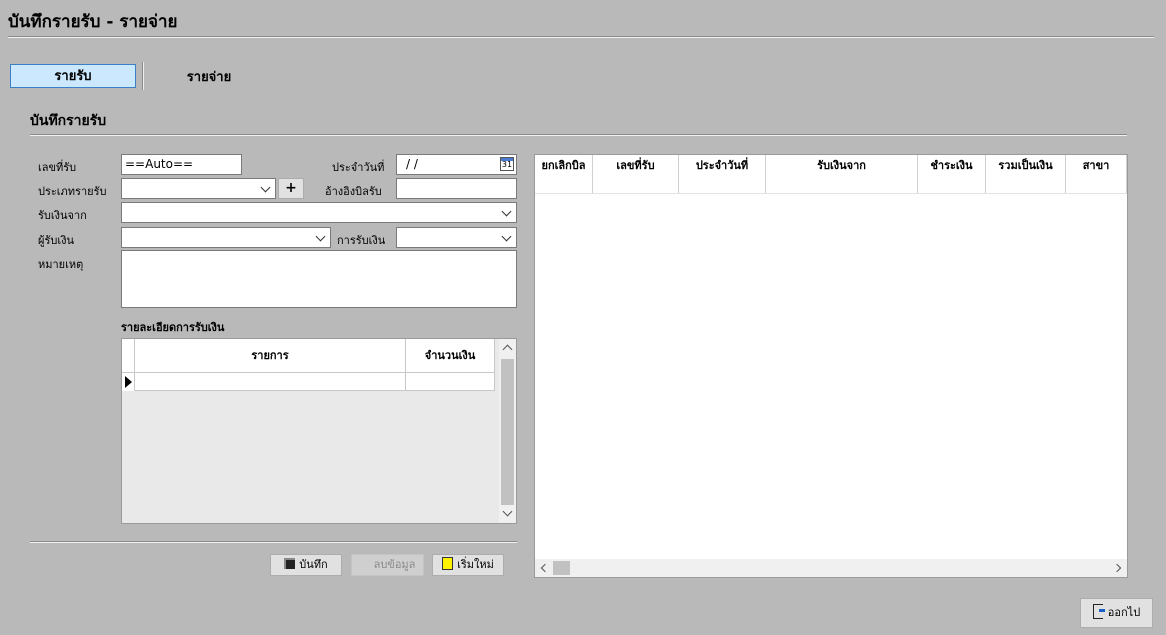  Describe the element at coordinates (394, 564) in the screenshot. I see `delete-button-label: ลบข้อมูล` at that location.